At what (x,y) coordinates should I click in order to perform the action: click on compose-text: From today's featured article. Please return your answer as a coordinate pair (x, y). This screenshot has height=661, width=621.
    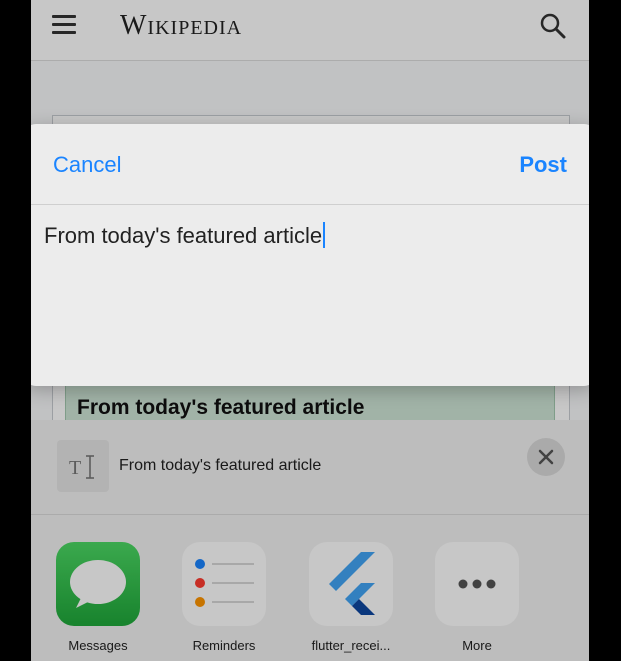
    Looking at the image, I should click on (183, 235).